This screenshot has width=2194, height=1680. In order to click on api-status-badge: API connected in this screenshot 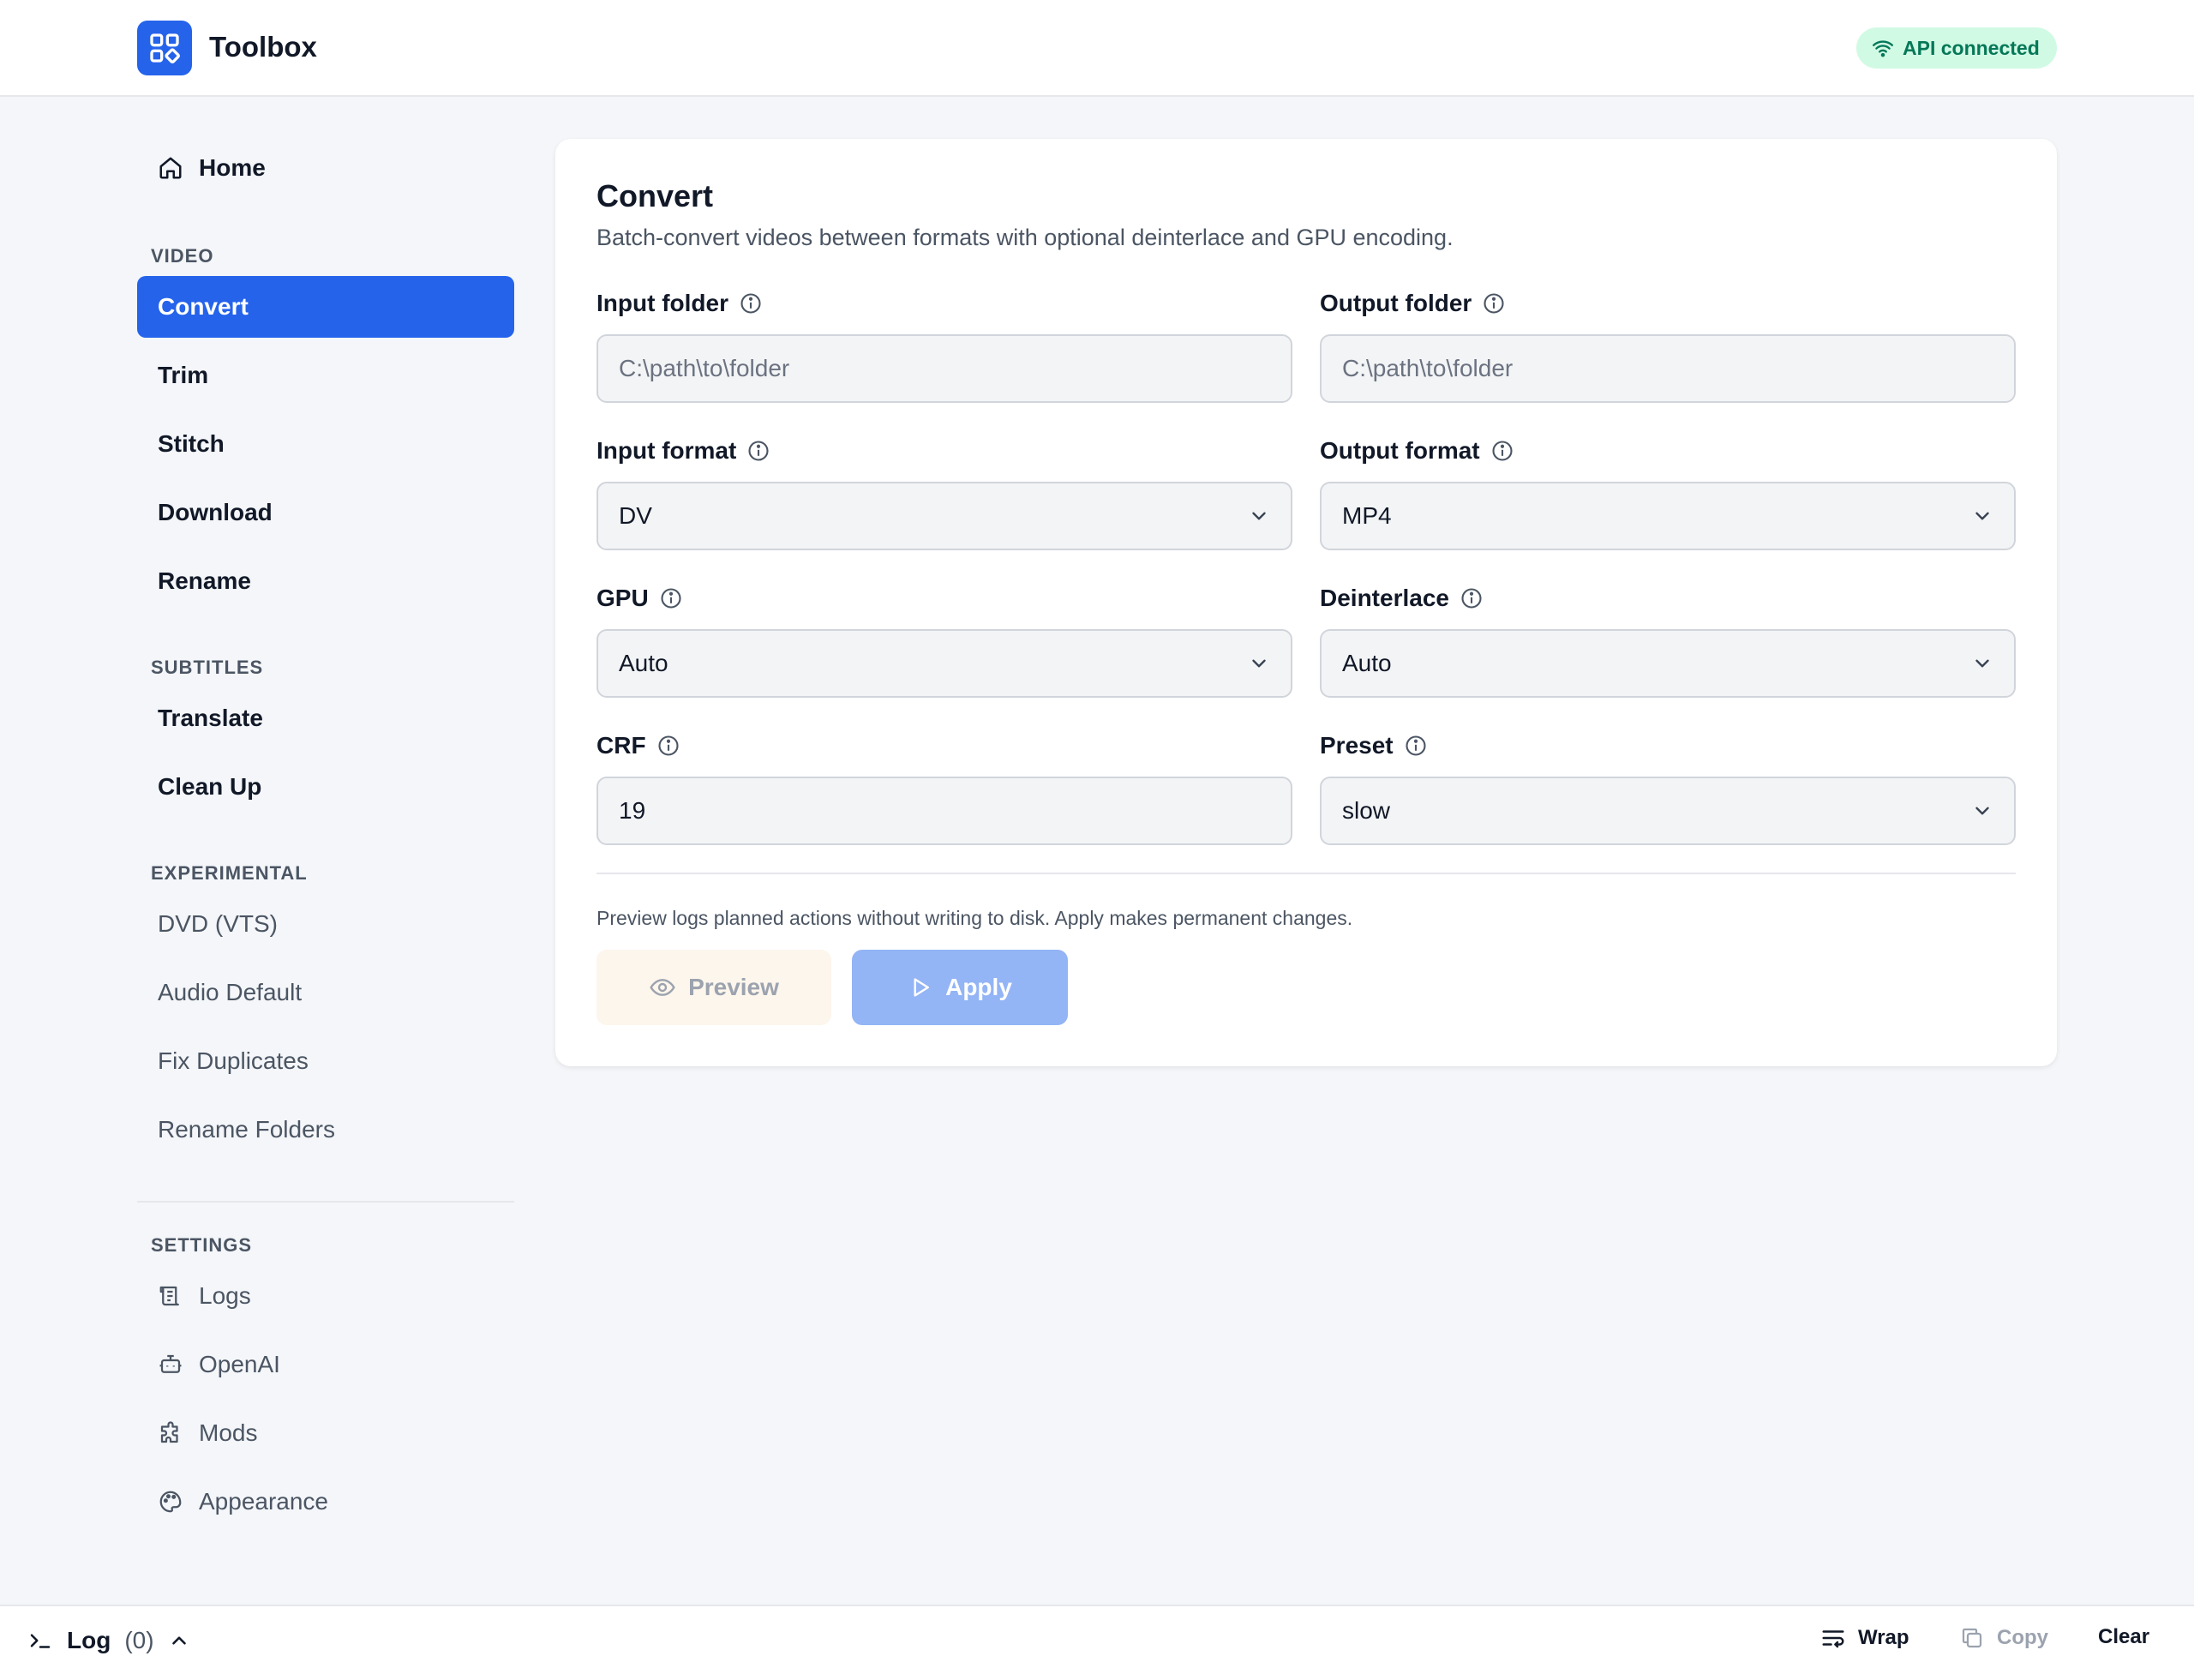, I will do `click(1956, 48)`.